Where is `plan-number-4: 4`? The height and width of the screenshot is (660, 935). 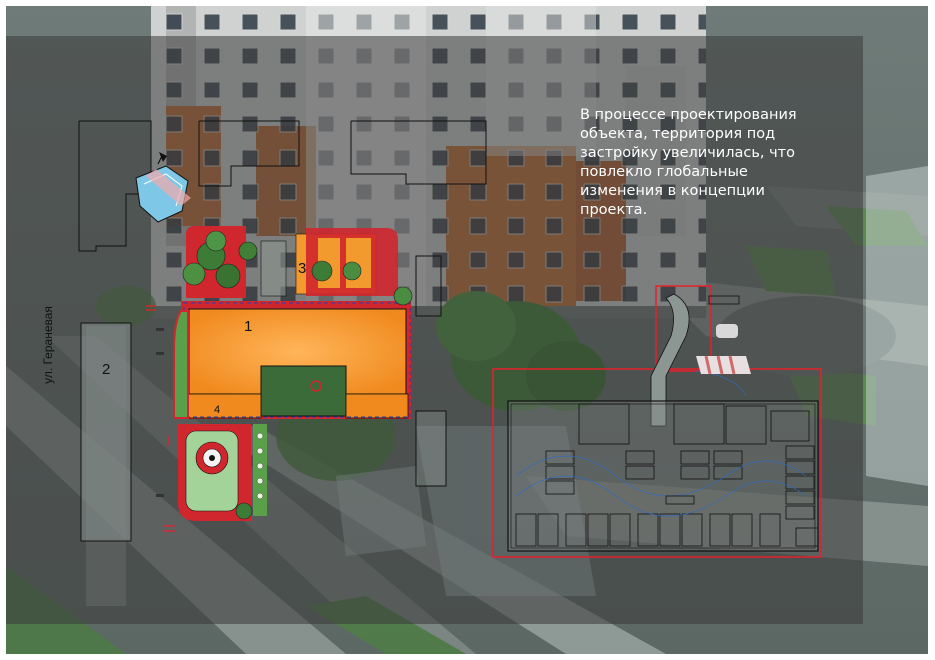 plan-number-4: 4 is located at coordinates (217, 410).